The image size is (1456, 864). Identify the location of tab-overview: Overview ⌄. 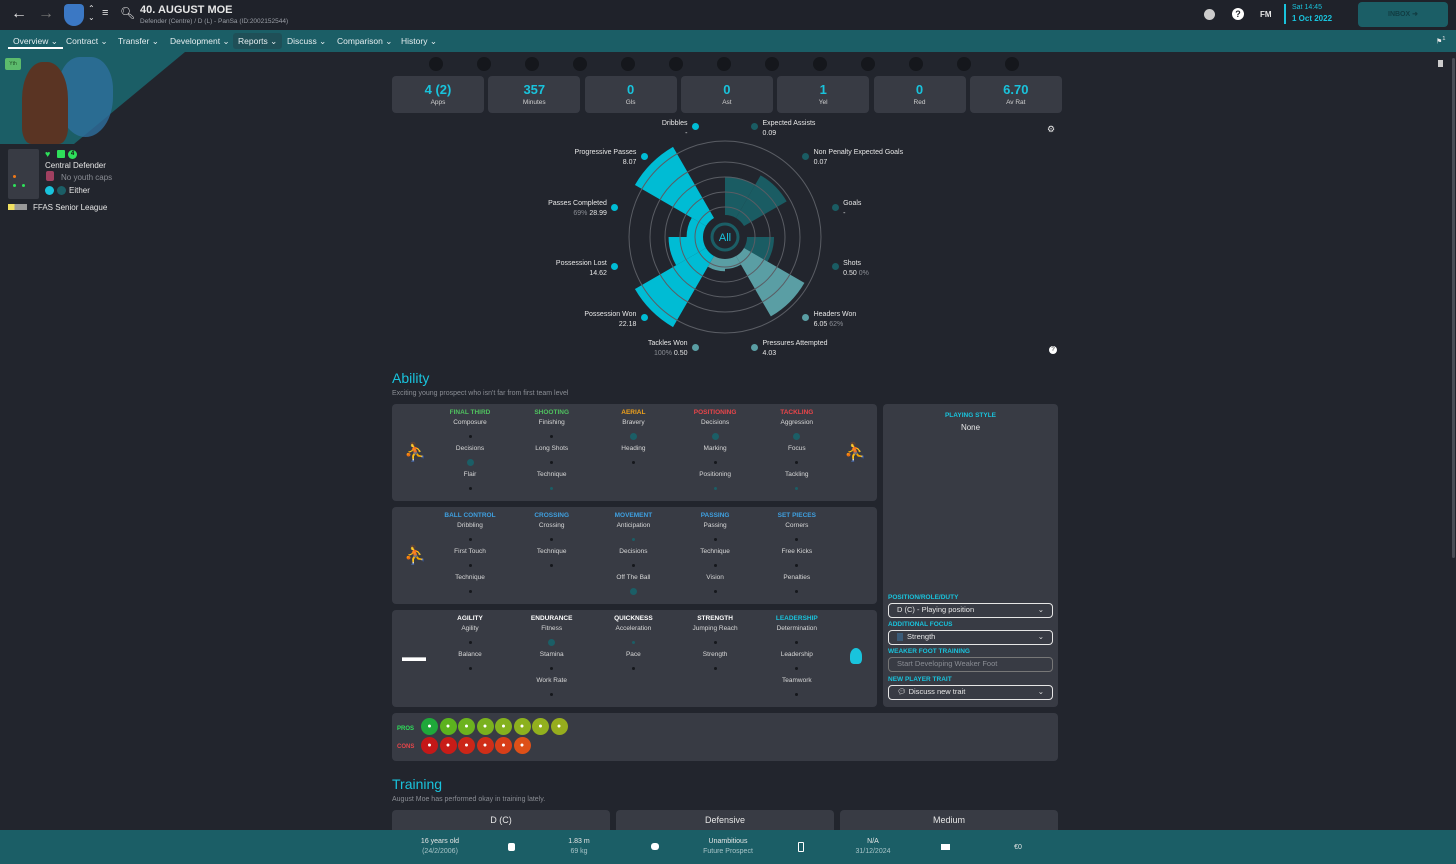
(35, 41).